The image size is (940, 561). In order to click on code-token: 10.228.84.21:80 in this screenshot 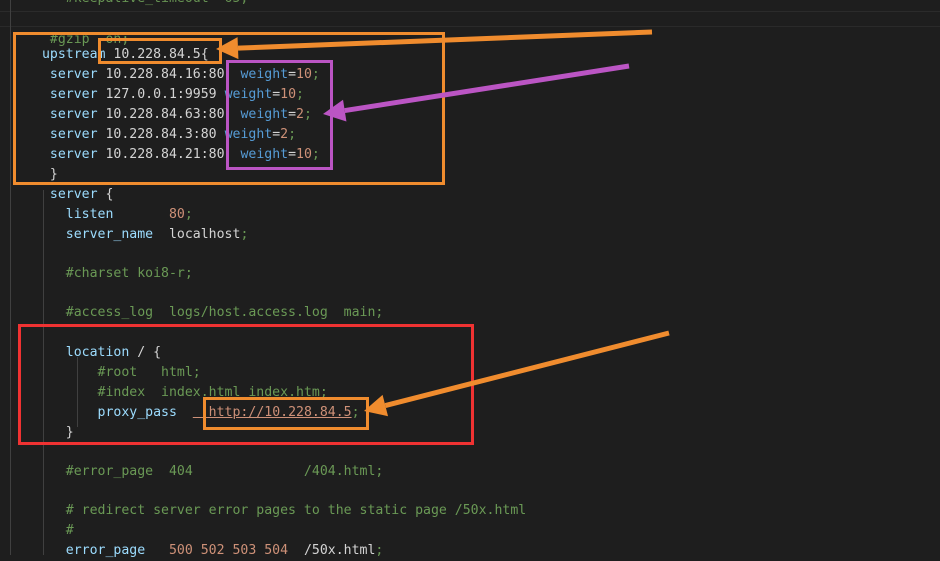, I will do `click(165, 154)`.